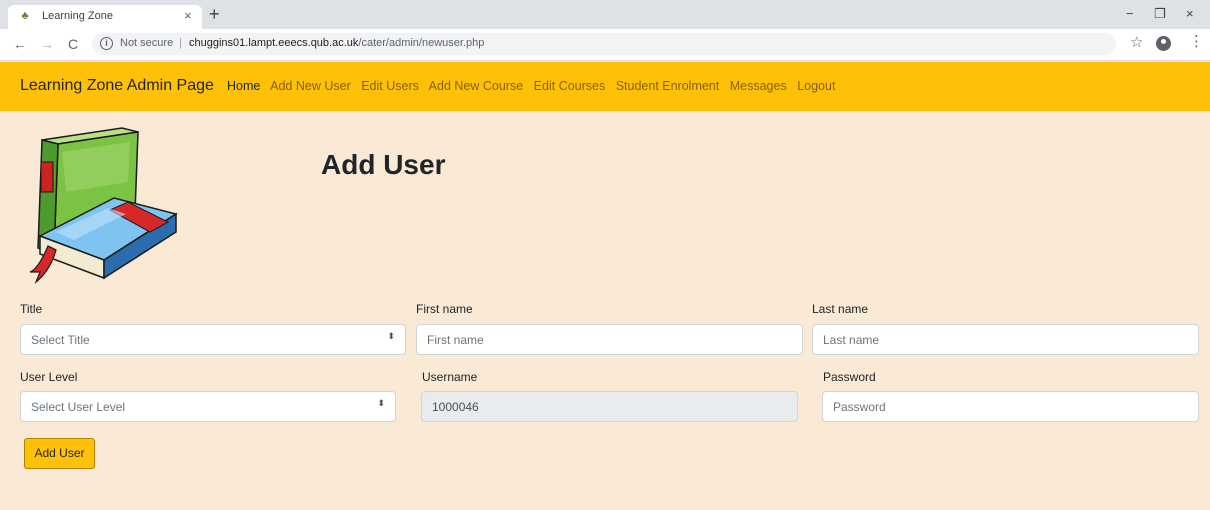 This screenshot has height=510, width=1210. I want to click on user-level-label: User Level, so click(49, 377).